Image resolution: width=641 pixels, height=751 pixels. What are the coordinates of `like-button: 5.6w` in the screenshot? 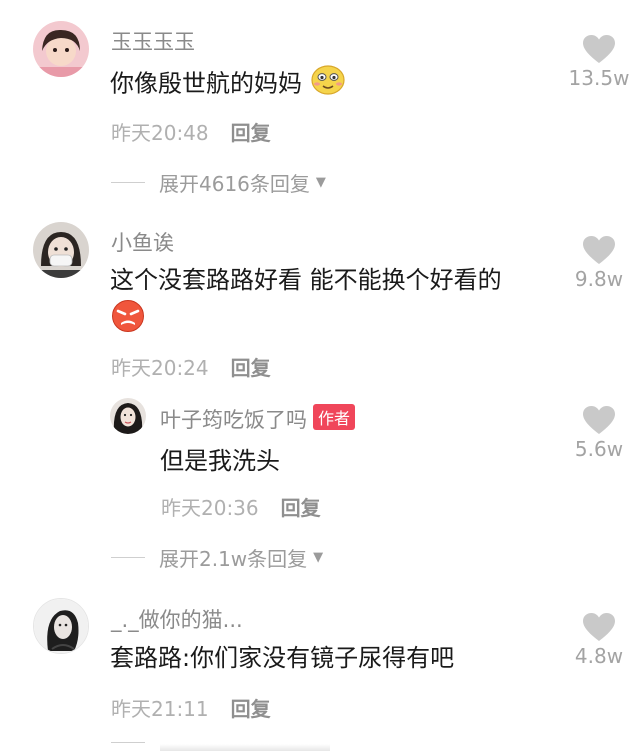 It's located at (599, 433).